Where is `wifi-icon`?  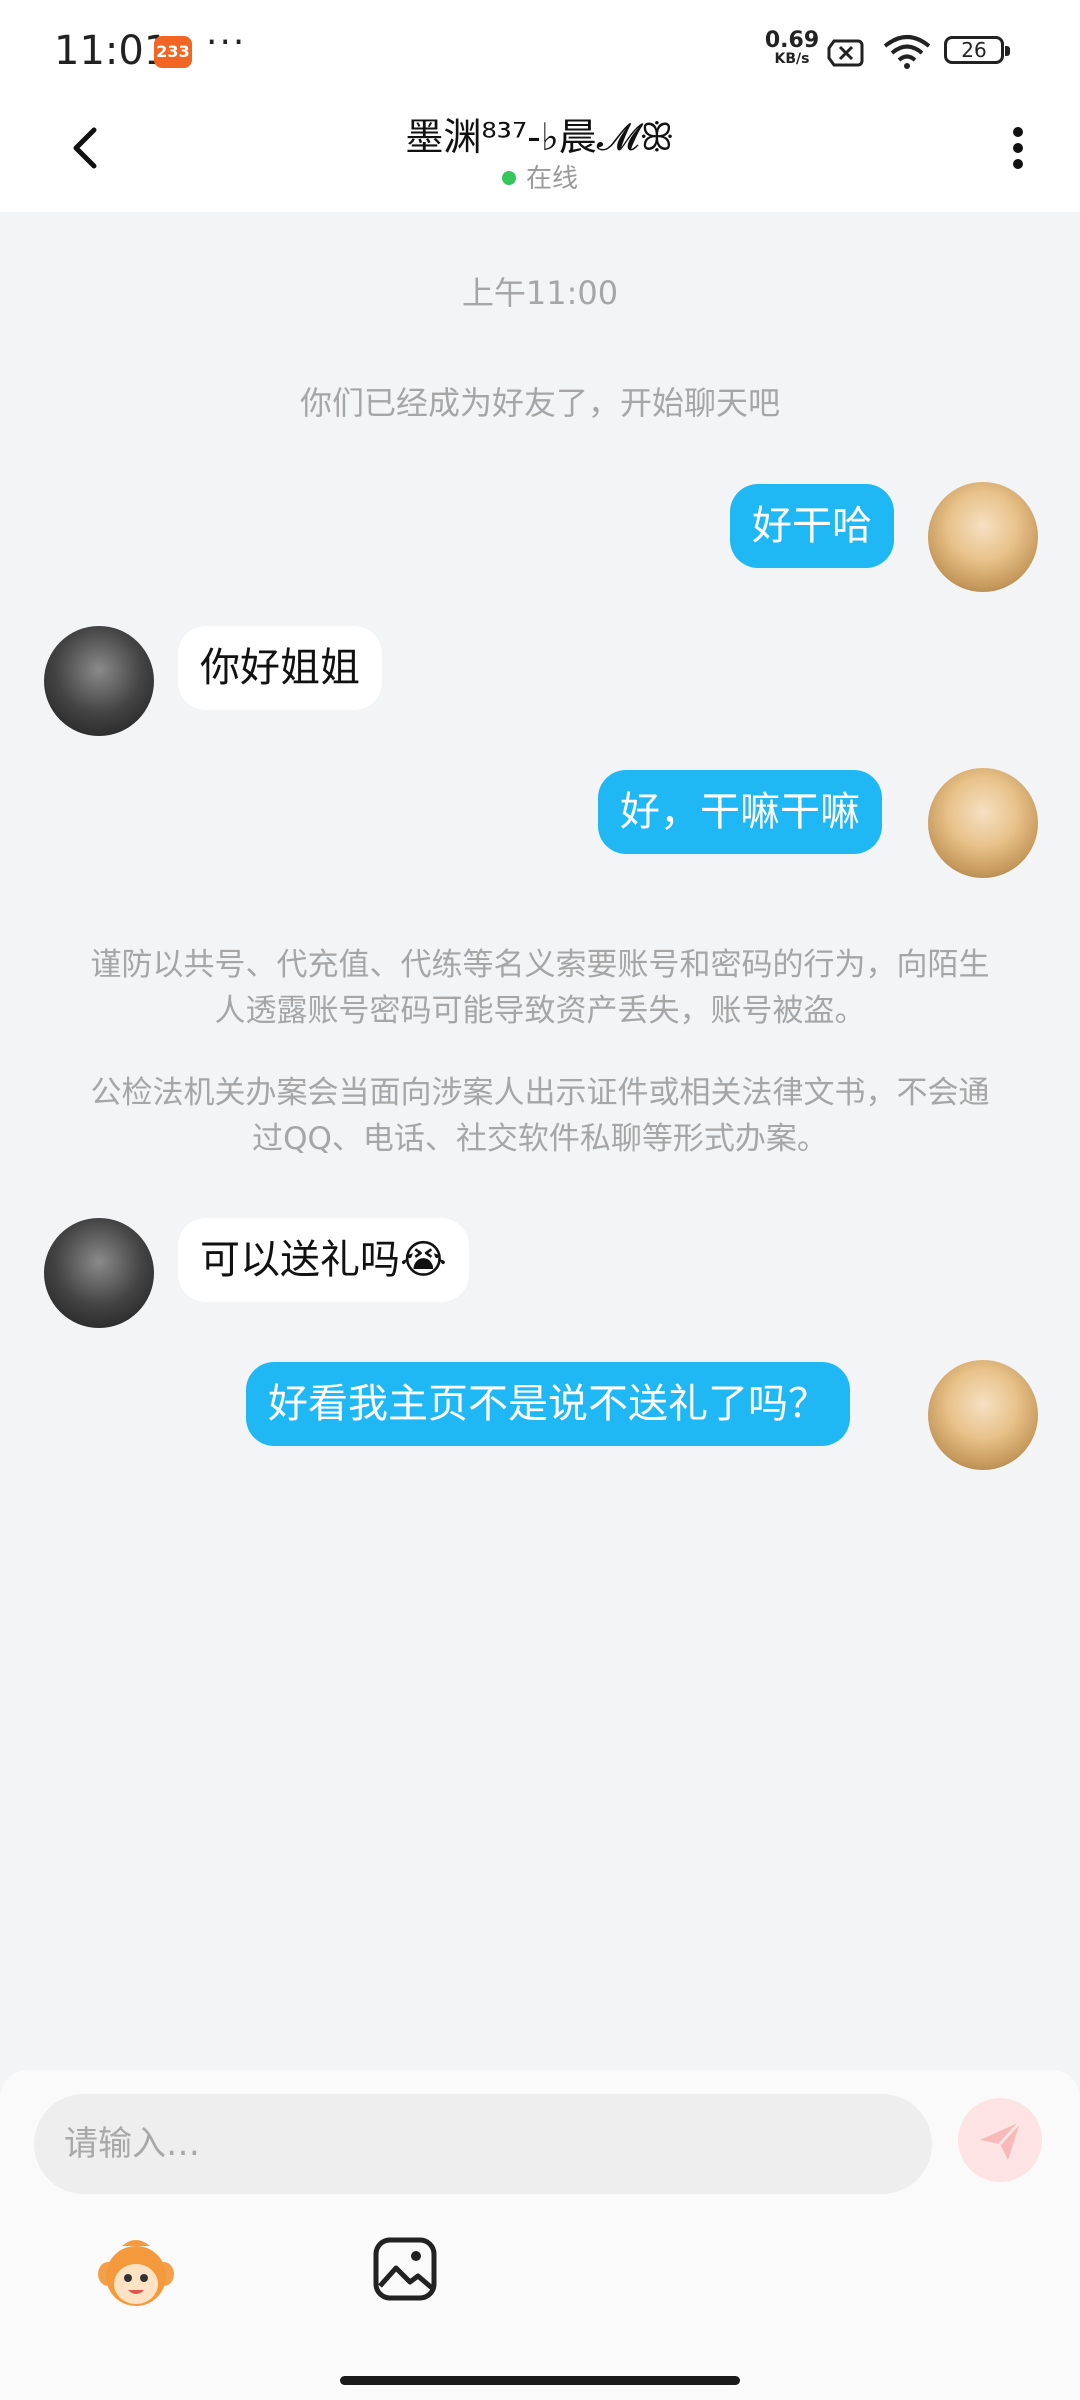
wifi-icon is located at coordinates (907, 52).